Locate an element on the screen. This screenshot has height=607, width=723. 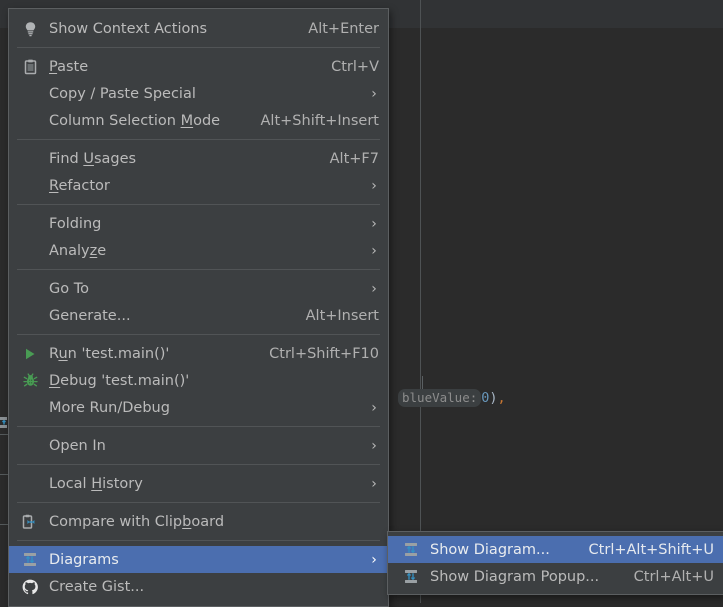
menu-item-shortcut: Alt+F7 is located at coordinates (354, 158).